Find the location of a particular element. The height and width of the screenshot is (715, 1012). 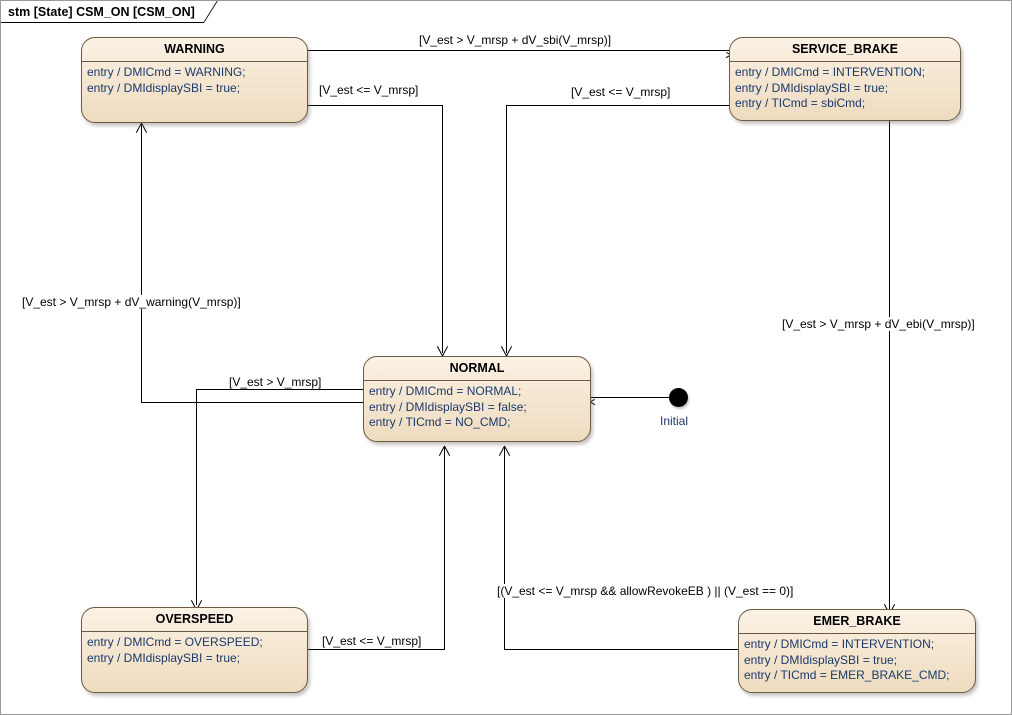

state-service-brake-entry-1: entry / DMIdisplaySBI = true; is located at coordinates (812, 87).